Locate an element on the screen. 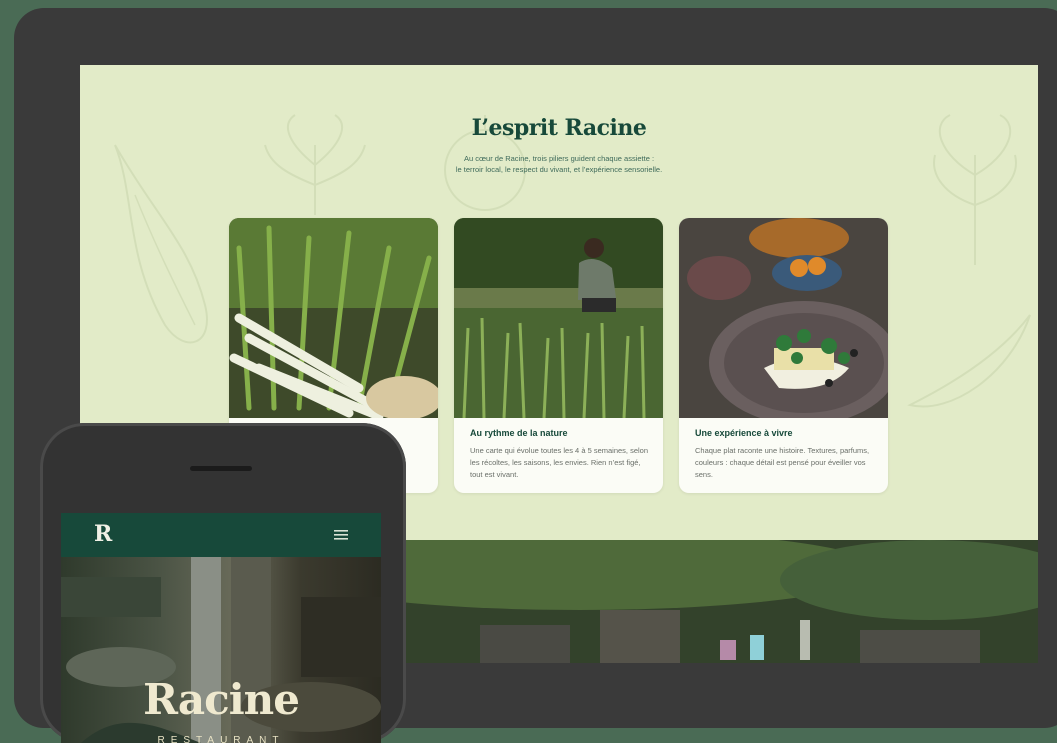 The height and width of the screenshot is (743, 1057). hero-title: Racine is located at coordinates (221, 699).